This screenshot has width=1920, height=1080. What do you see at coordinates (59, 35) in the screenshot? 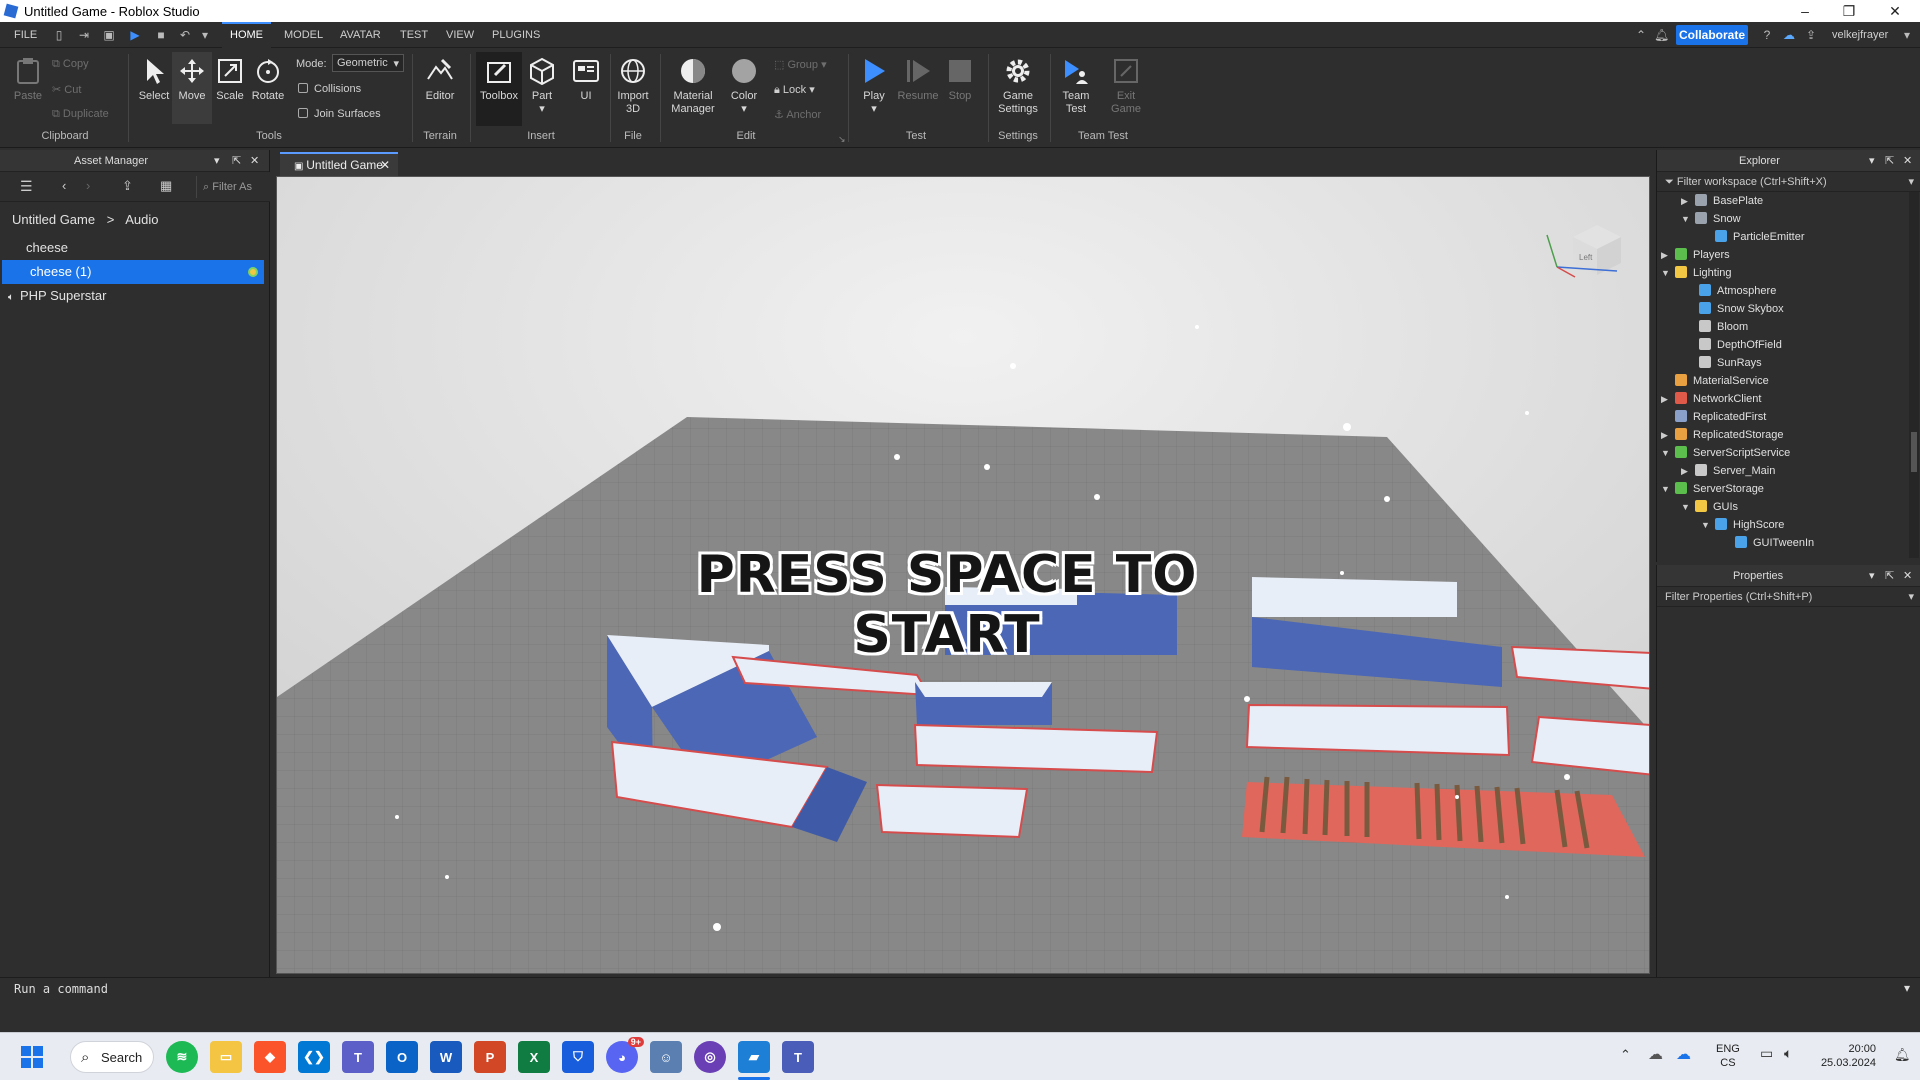
I see `new-file-icon: ▯` at bounding box center [59, 35].